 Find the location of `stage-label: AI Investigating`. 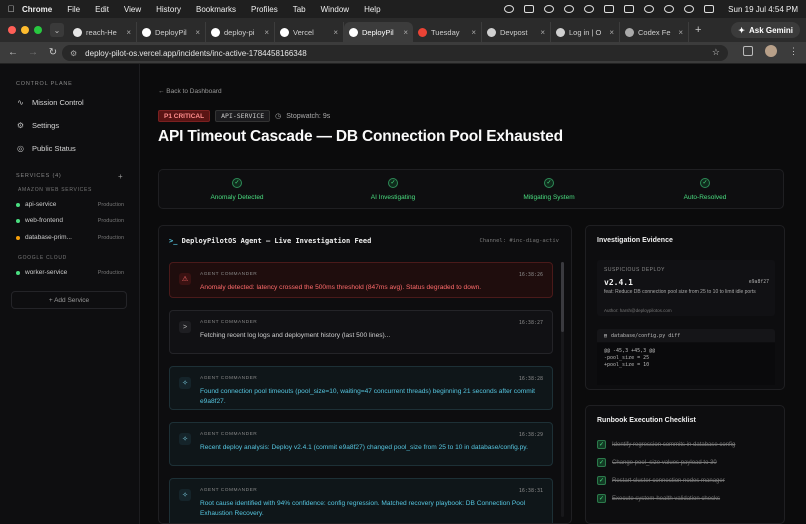

stage-label: AI Investigating is located at coordinates (393, 197).